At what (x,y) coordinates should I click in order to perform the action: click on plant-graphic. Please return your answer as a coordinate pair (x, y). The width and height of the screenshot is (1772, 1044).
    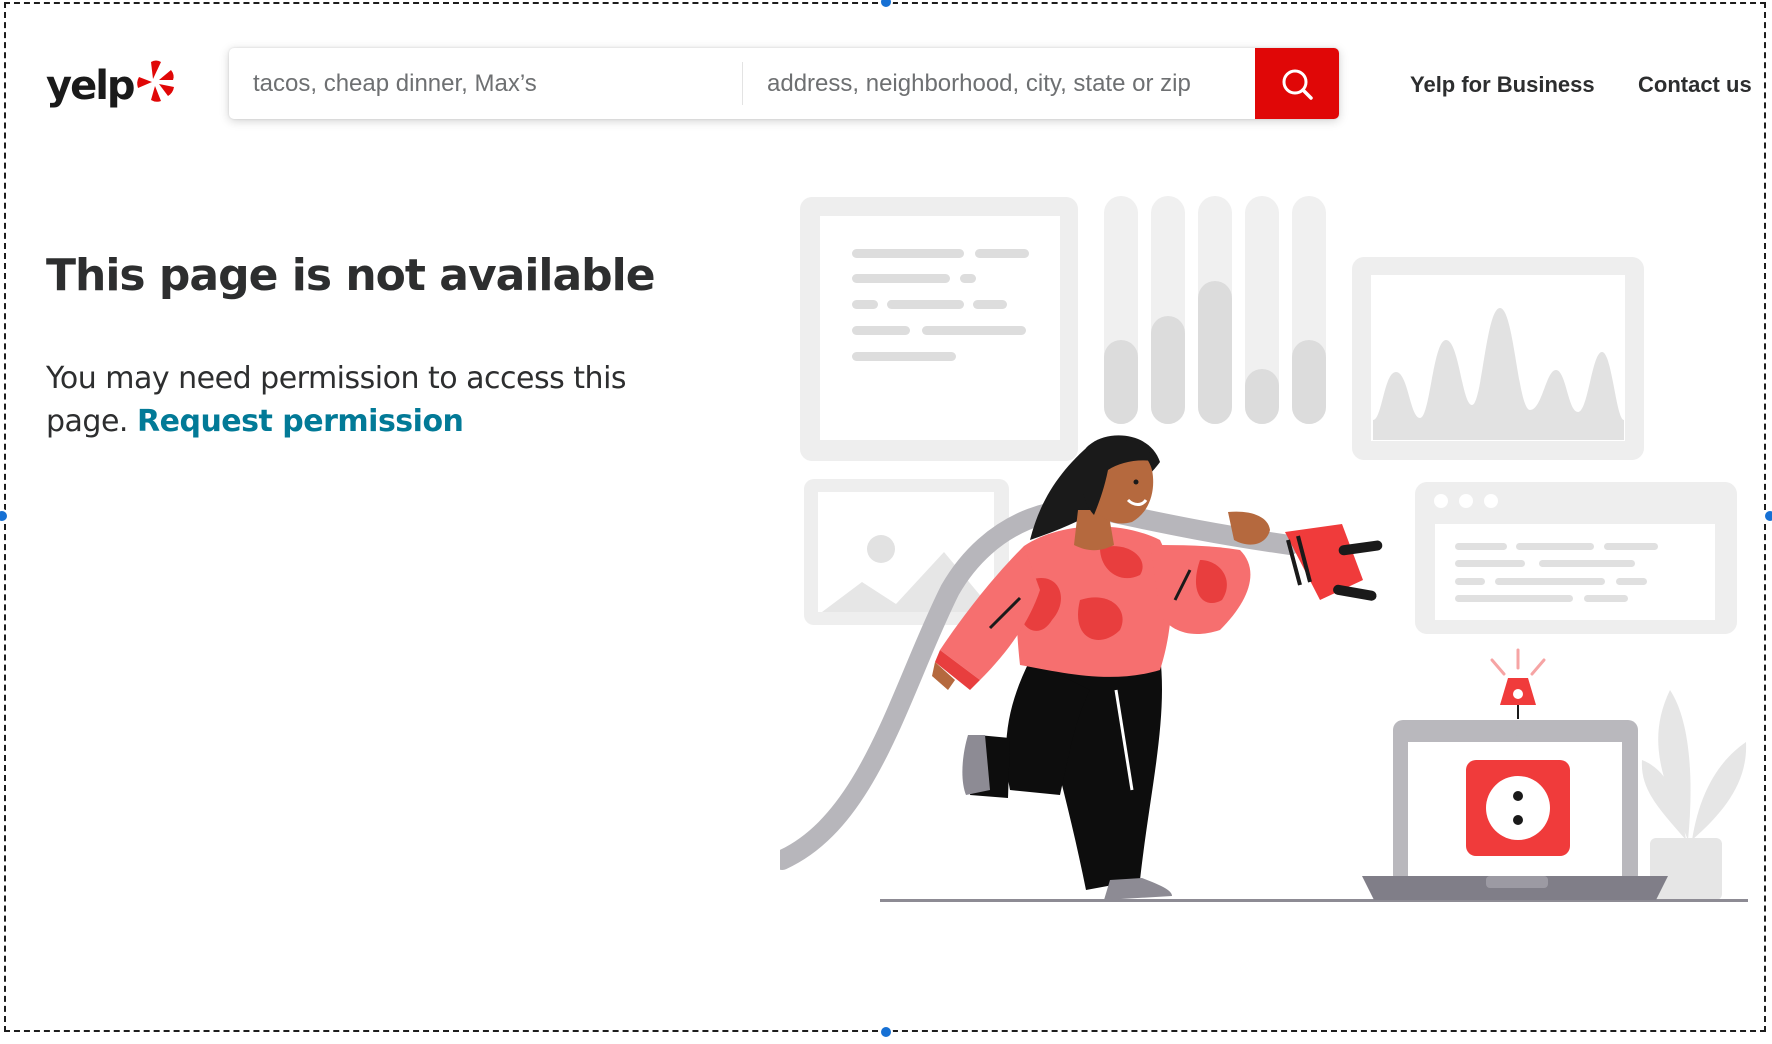
    Looking at the image, I should click on (1694, 795).